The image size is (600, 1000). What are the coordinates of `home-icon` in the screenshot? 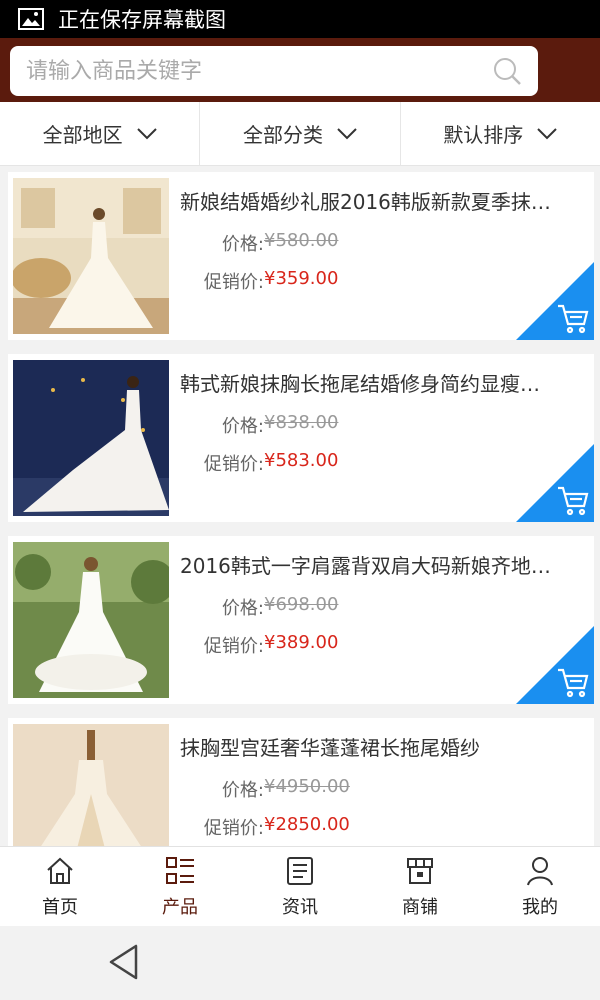 It's located at (60, 870).